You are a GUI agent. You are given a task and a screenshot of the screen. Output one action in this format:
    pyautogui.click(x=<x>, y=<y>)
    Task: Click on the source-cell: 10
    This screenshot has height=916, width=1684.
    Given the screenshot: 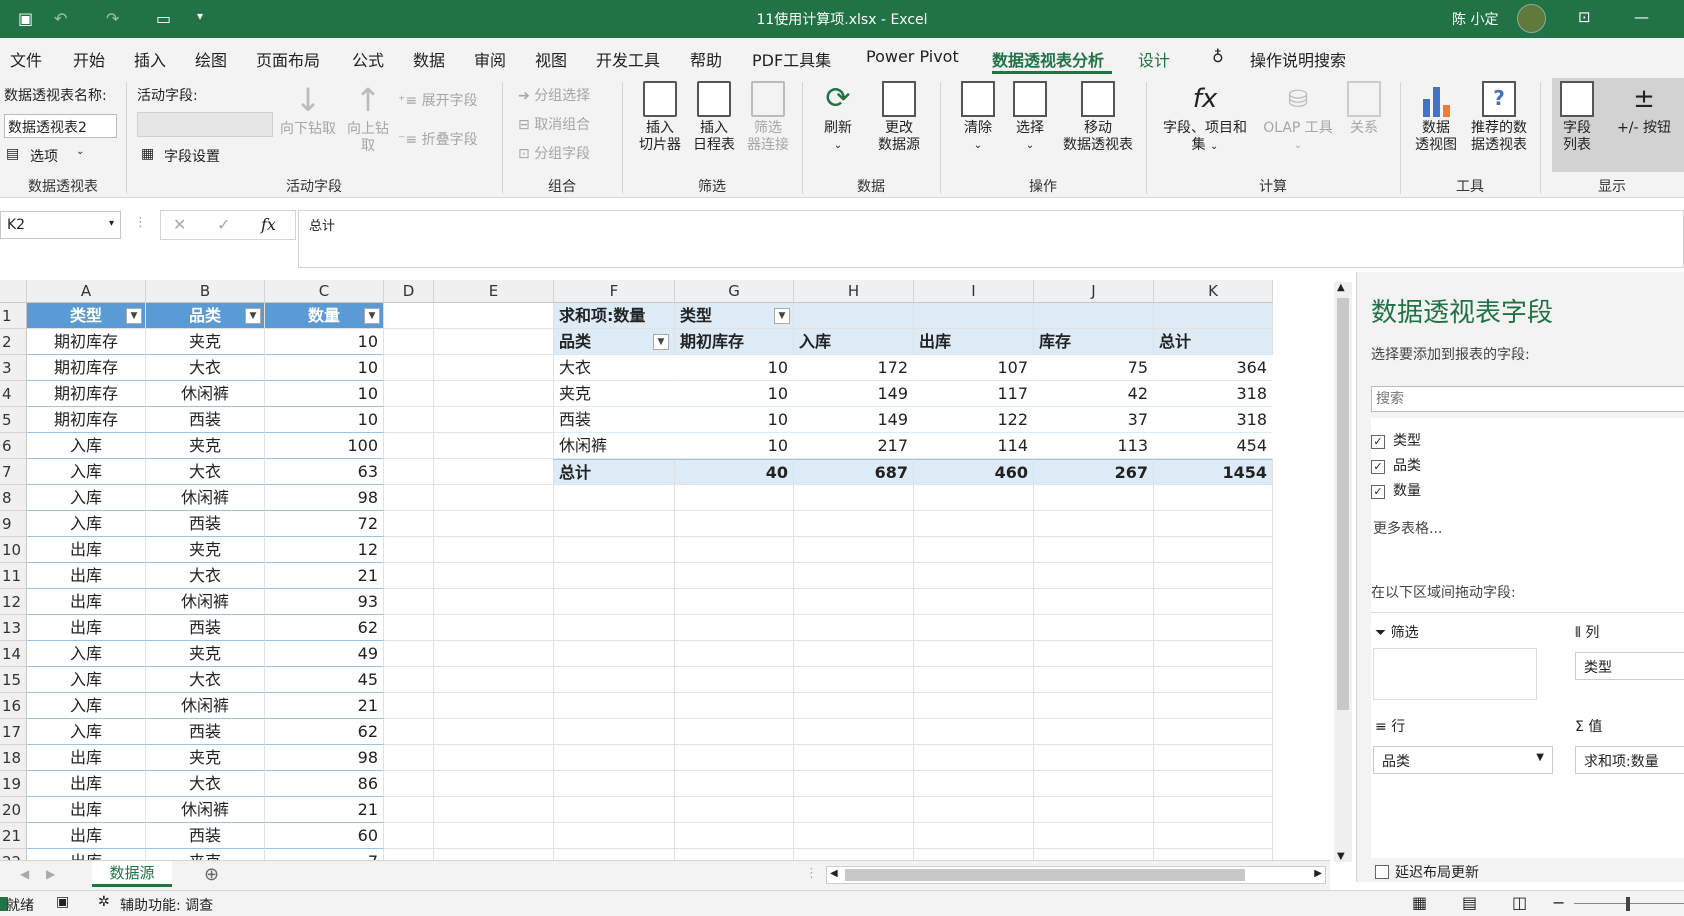 What is the action you would take?
    pyautogui.click(x=324, y=342)
    